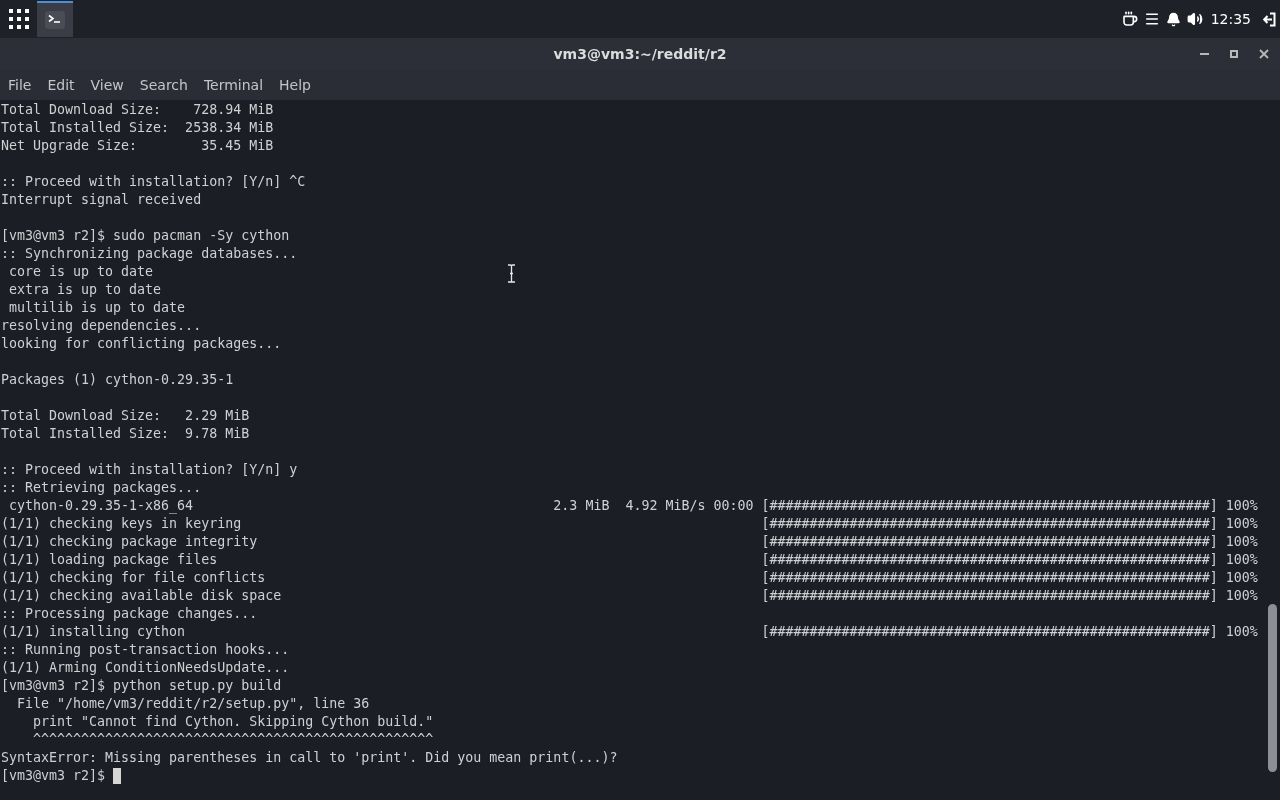 This screenshot has height=800, width=1280. Describe the element at coordinates (1272, 688) in the screenshot. I see `scrollbar-thumb` at that location.